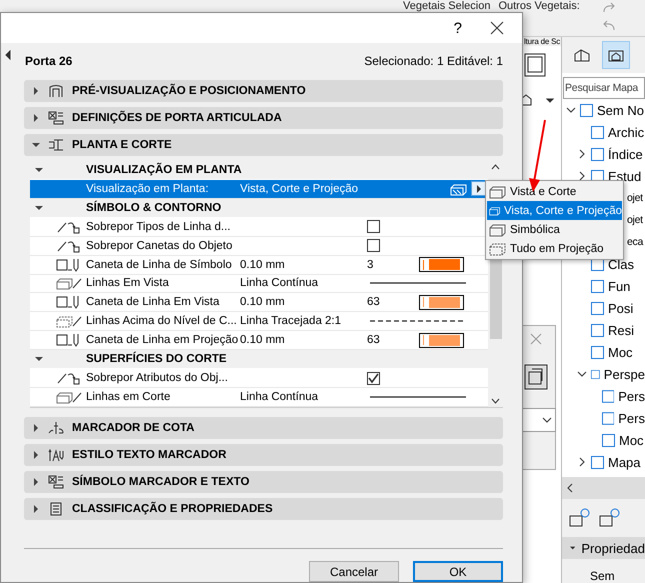 Image resolution: width=645 pixels, height=583 pixels. What do you see at coordinates (259, 265) in the screenshot?
I see `property-row: Caneta de Linha de Símbolo 0.10 mm 3` at bounding box center [259, 265].